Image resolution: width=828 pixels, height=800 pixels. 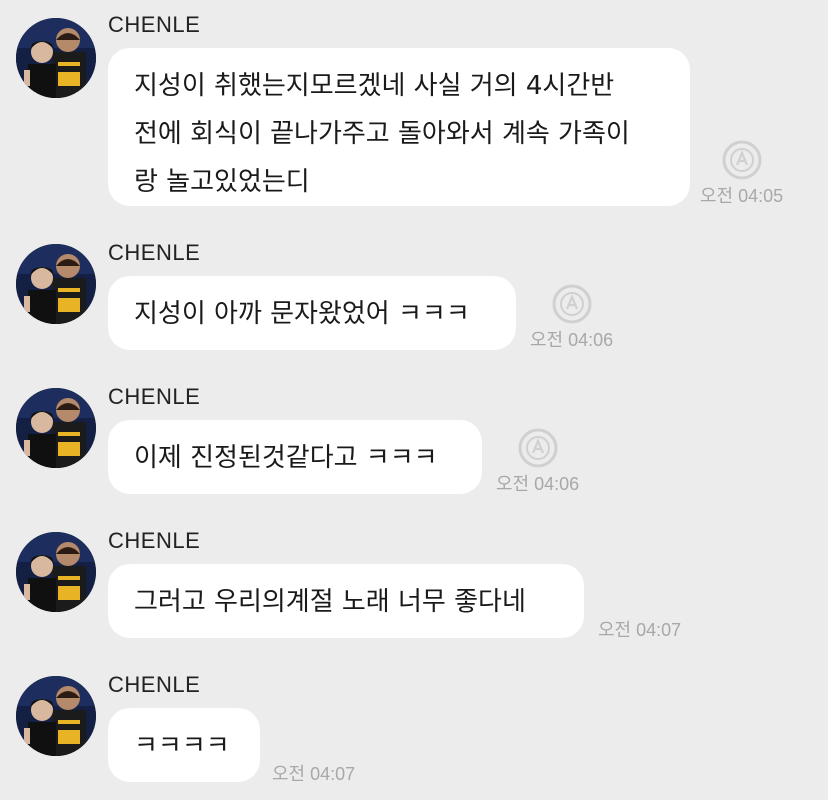 I want to click on message-bubble: 이제 진정된것같다고 ㅋㅋㅋ, so click(x=295, y=457).